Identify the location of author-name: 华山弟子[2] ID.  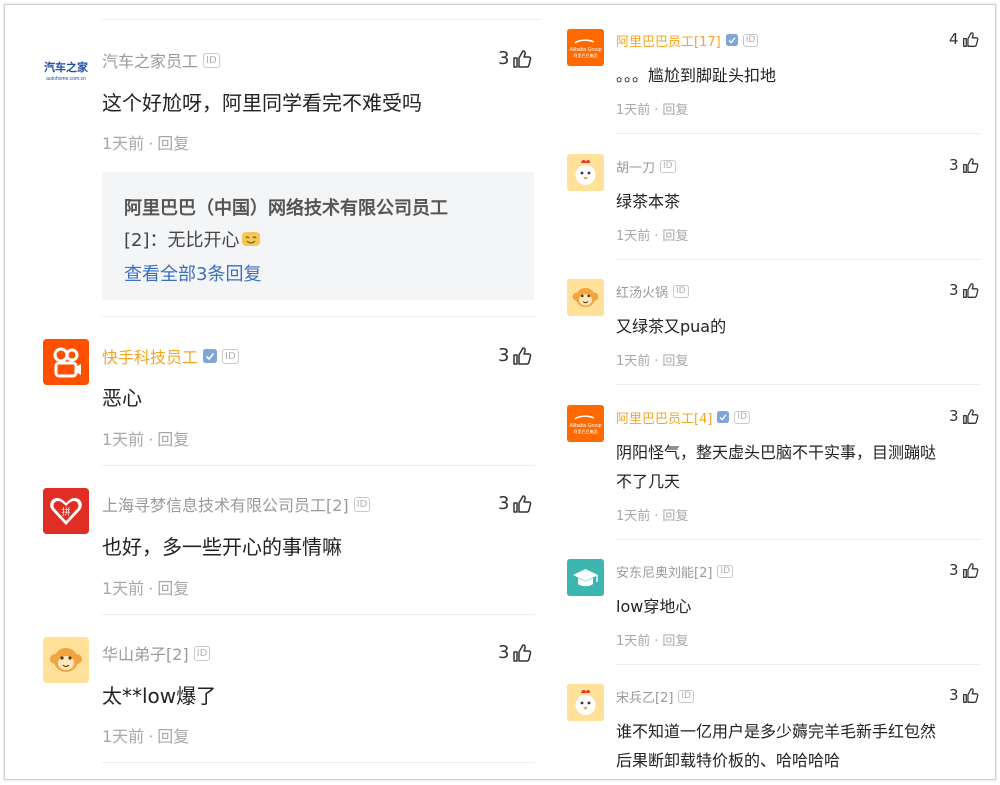
(156, 653).